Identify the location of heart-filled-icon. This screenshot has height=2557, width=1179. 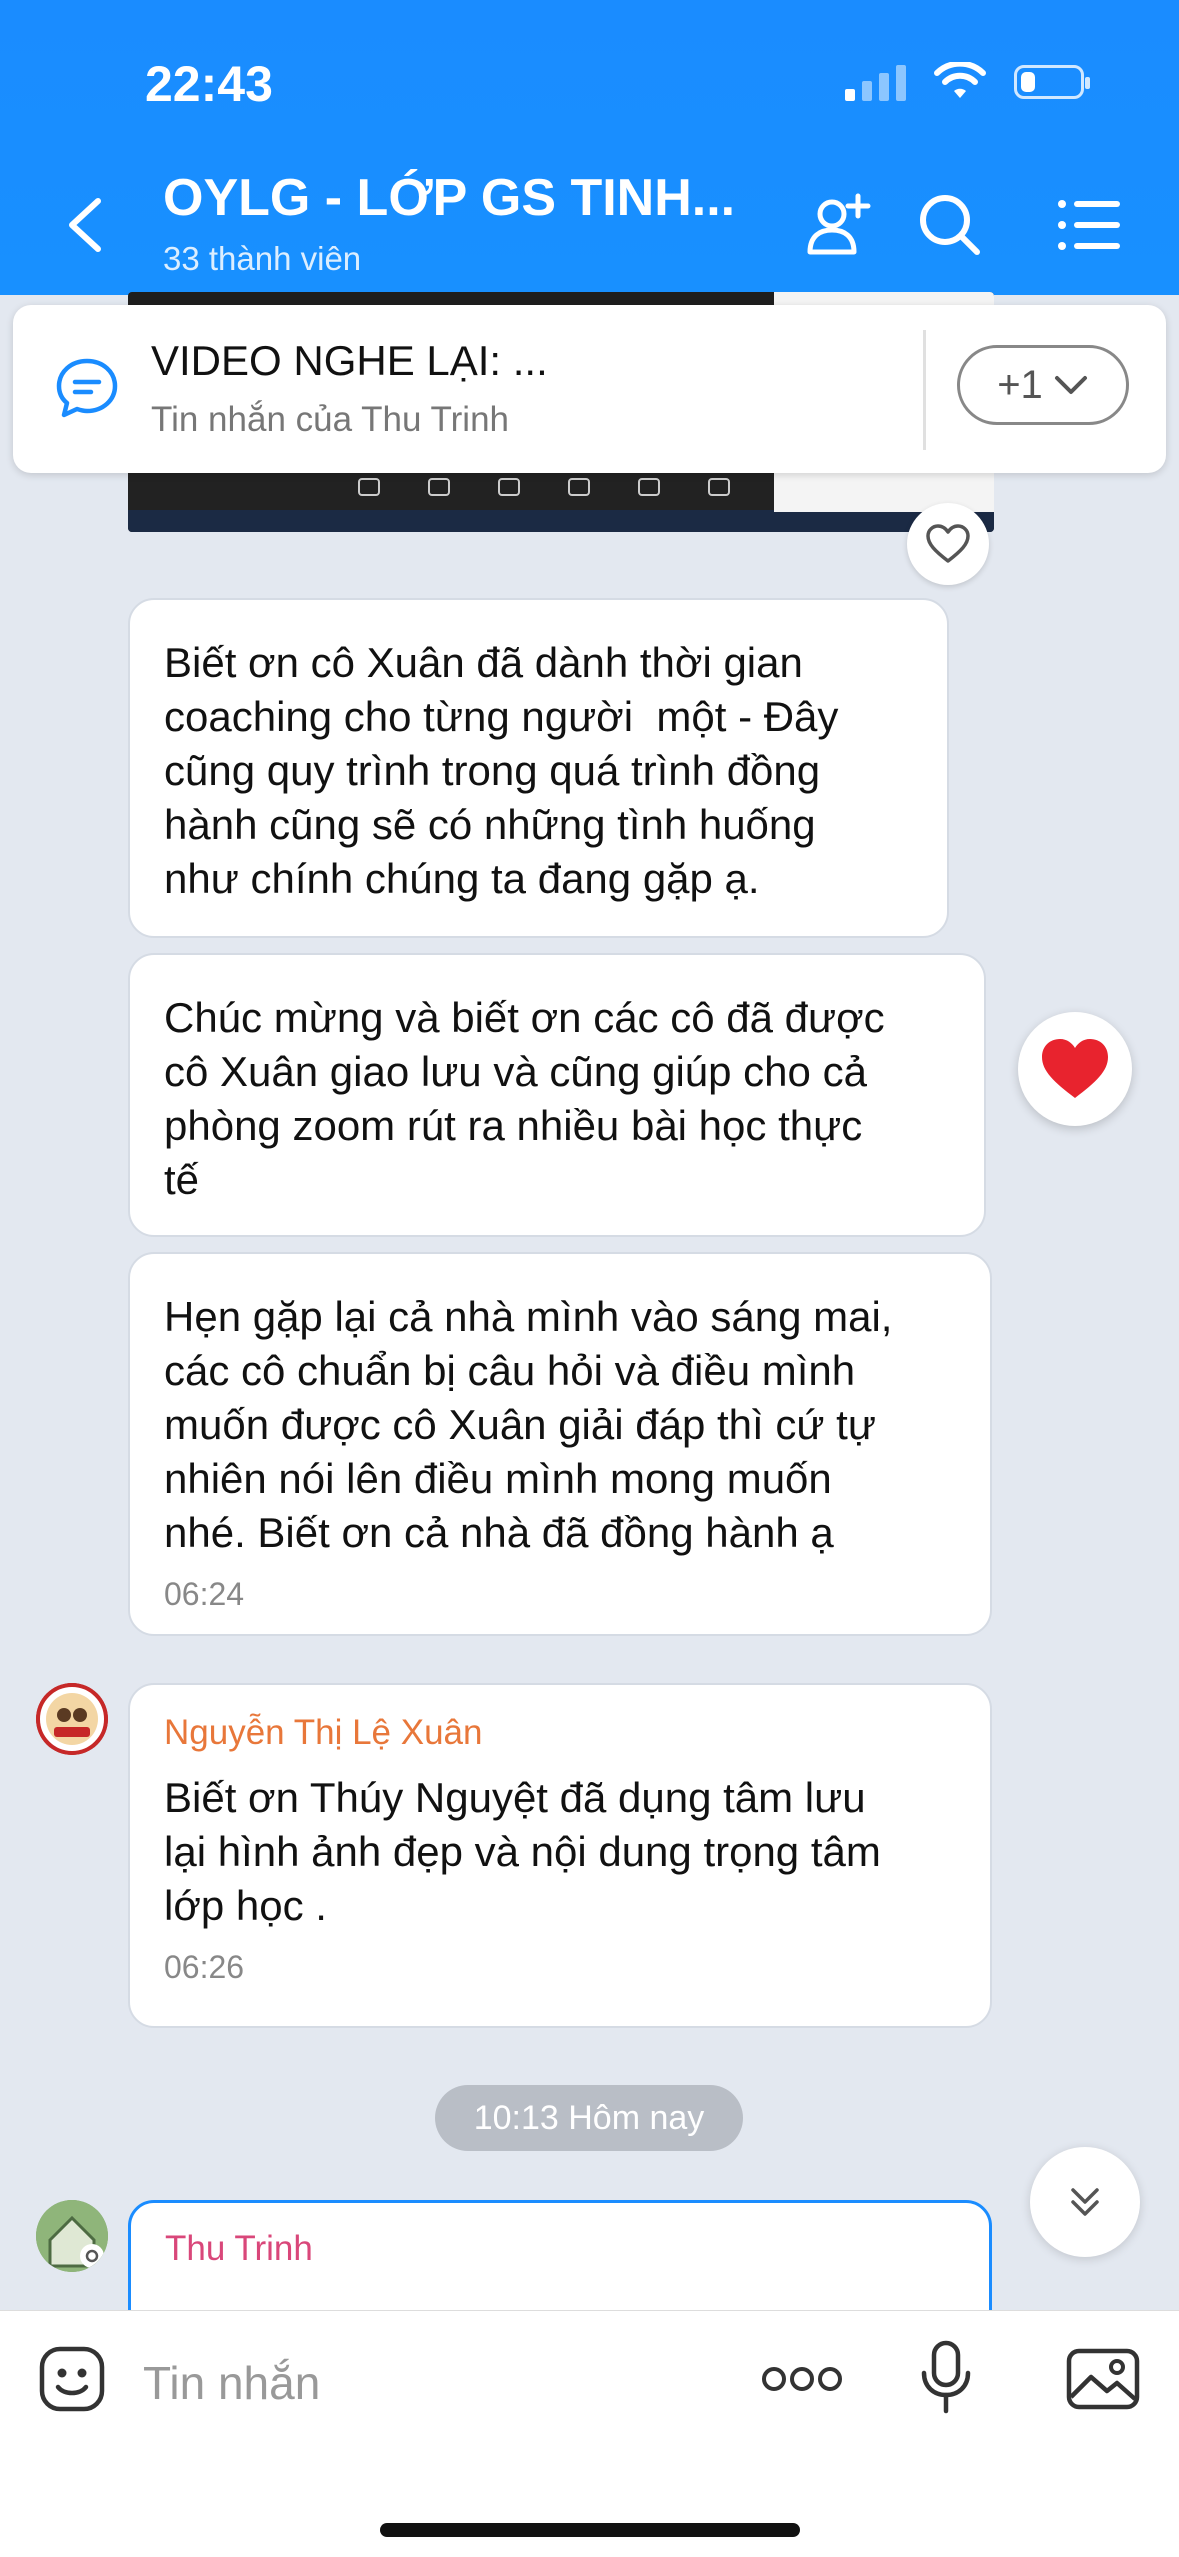
(1075, 1068).